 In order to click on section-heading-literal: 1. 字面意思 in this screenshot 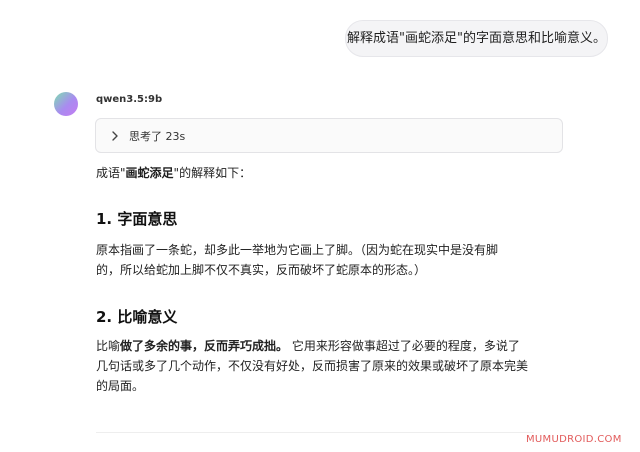, I will do `click(137, 219)`.